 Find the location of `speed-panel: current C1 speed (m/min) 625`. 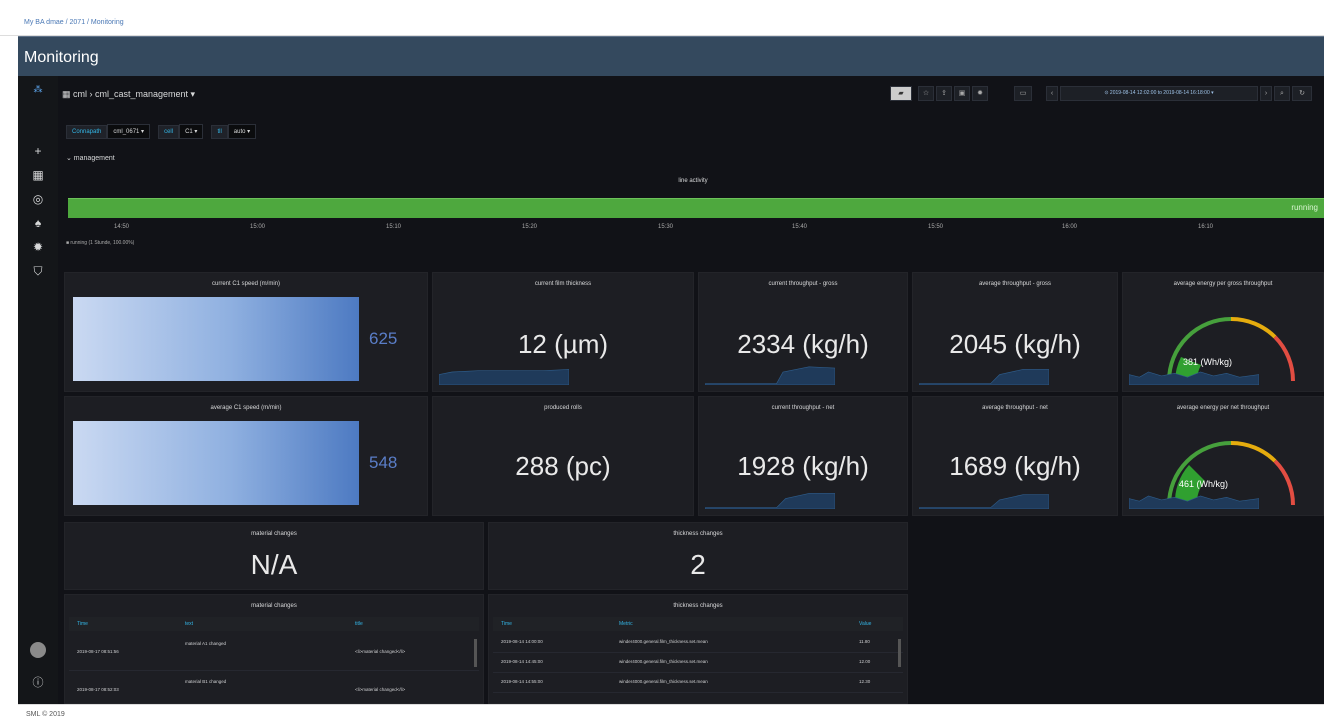

speed-panel: current C1 speed (m/min) 625 is located at coordinates (246, 332).